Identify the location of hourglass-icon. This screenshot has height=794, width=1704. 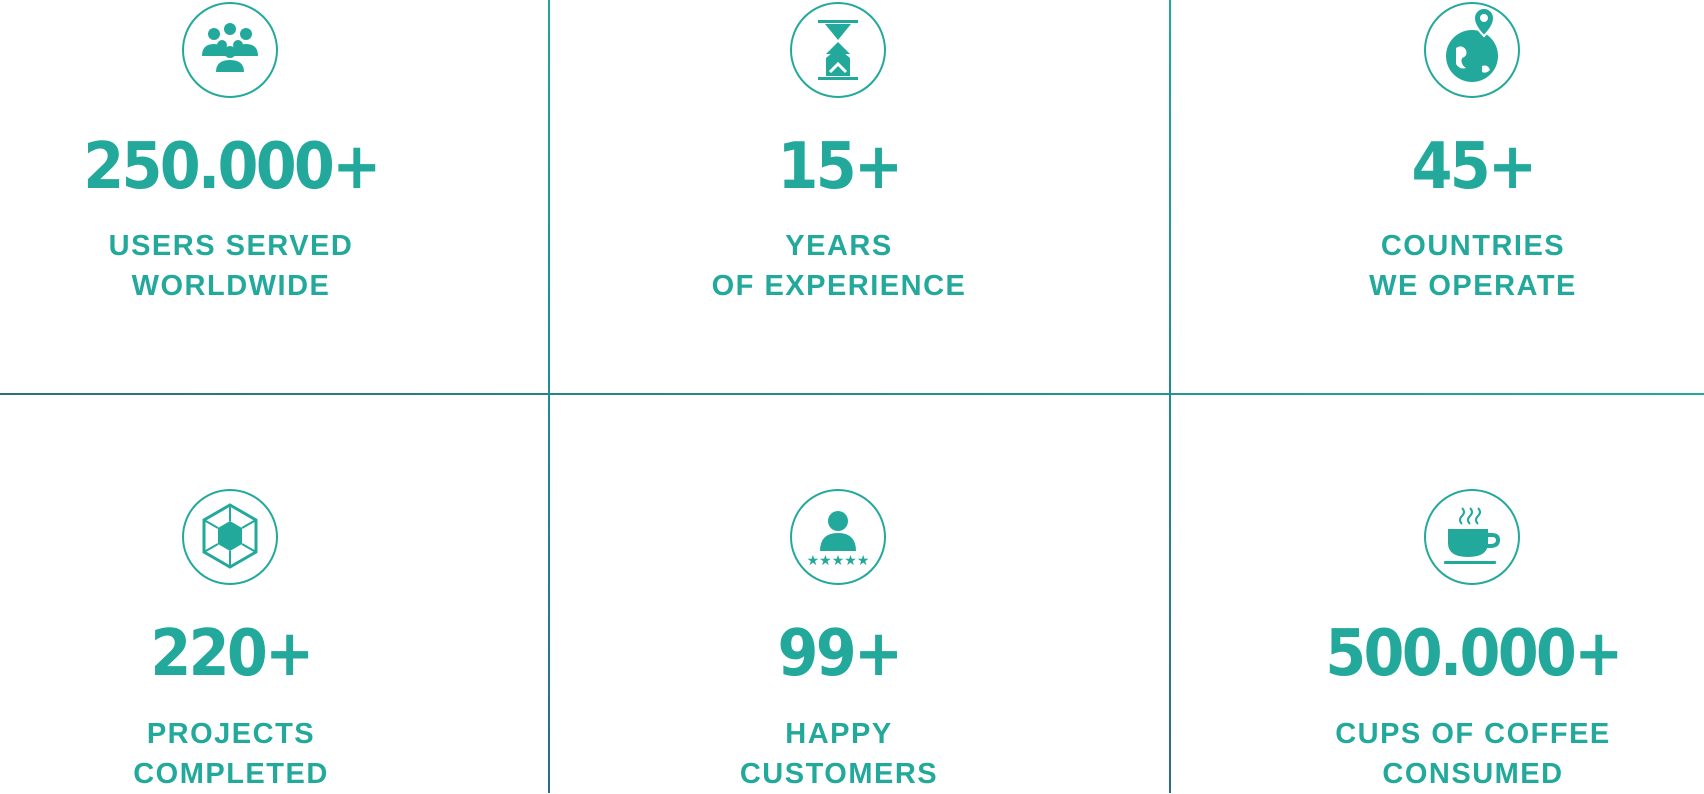
(838, 50).